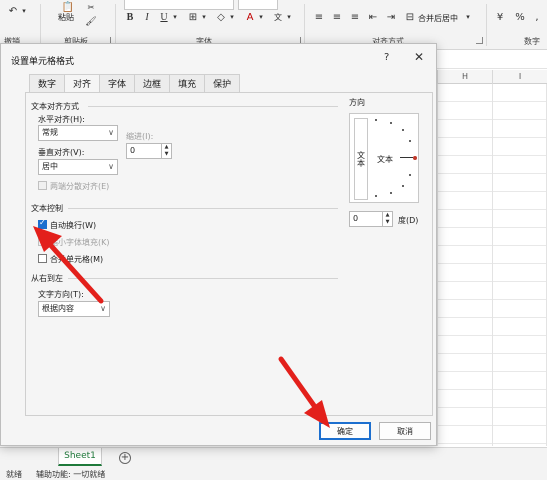 The width and height of the screenshot is (547, 480). Describe the element at coordinates (77, 259) in the screenshot. I see `merge-cells-label: 合并单元格(M)` at that location.